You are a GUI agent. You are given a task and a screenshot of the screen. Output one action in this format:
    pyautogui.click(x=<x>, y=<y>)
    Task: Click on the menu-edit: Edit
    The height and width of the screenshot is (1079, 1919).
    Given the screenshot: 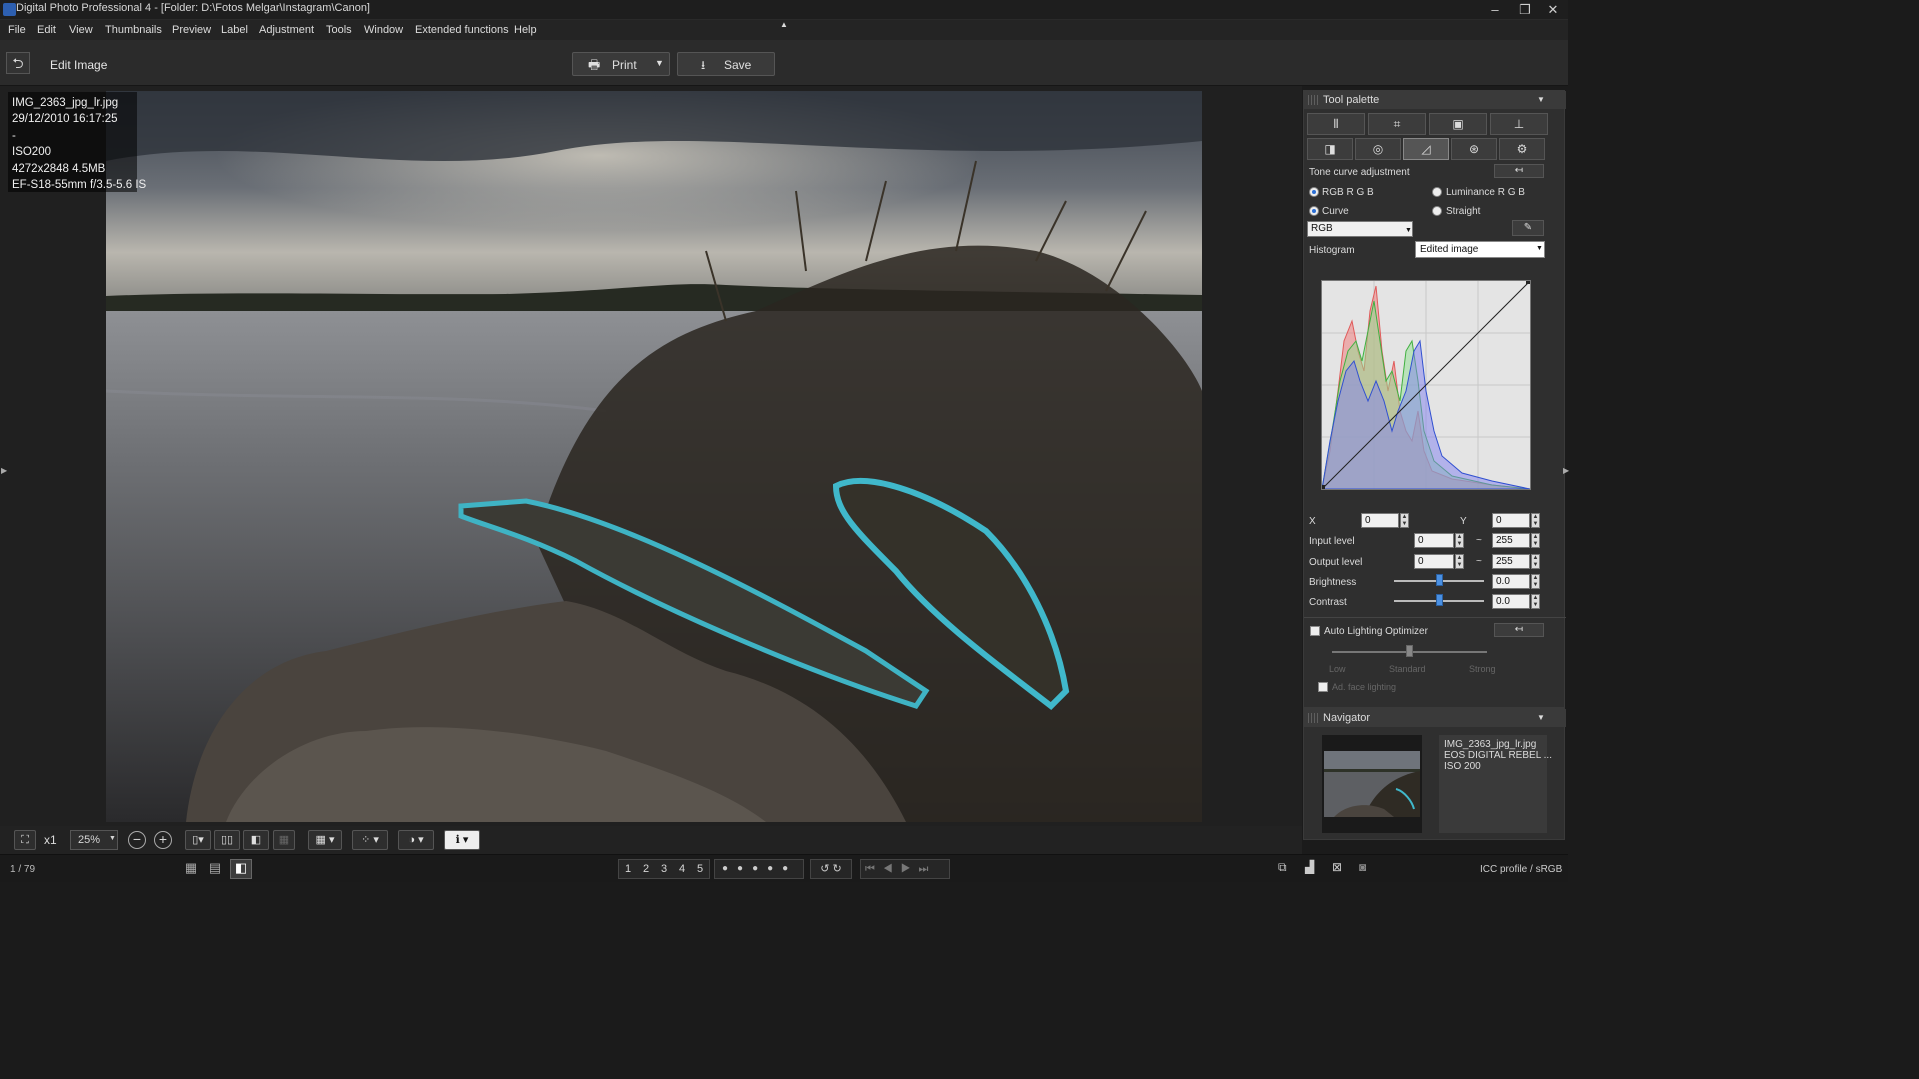 What is the action you would take?
    pyautogui.click(x=46, y=30)
    